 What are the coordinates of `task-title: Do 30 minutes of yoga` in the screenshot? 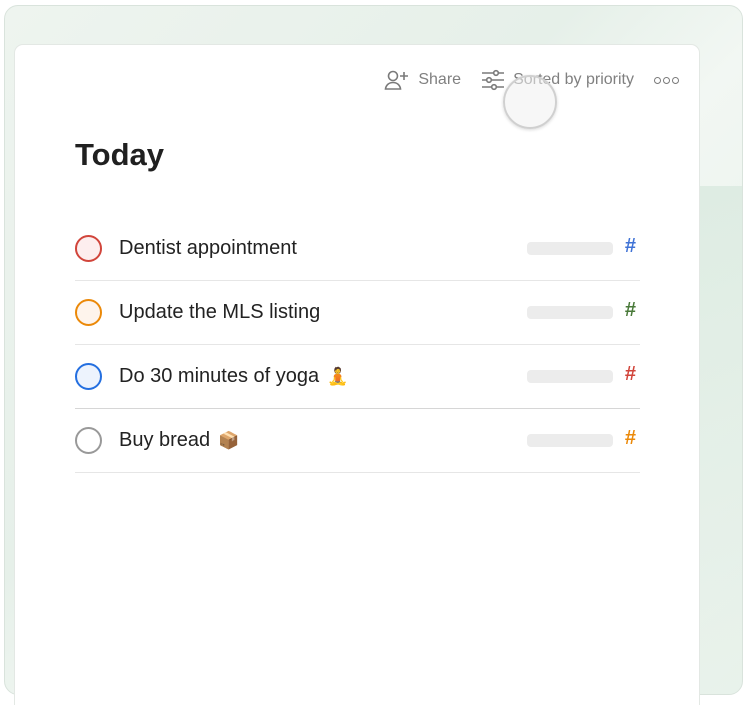 It's located at (219, 376).